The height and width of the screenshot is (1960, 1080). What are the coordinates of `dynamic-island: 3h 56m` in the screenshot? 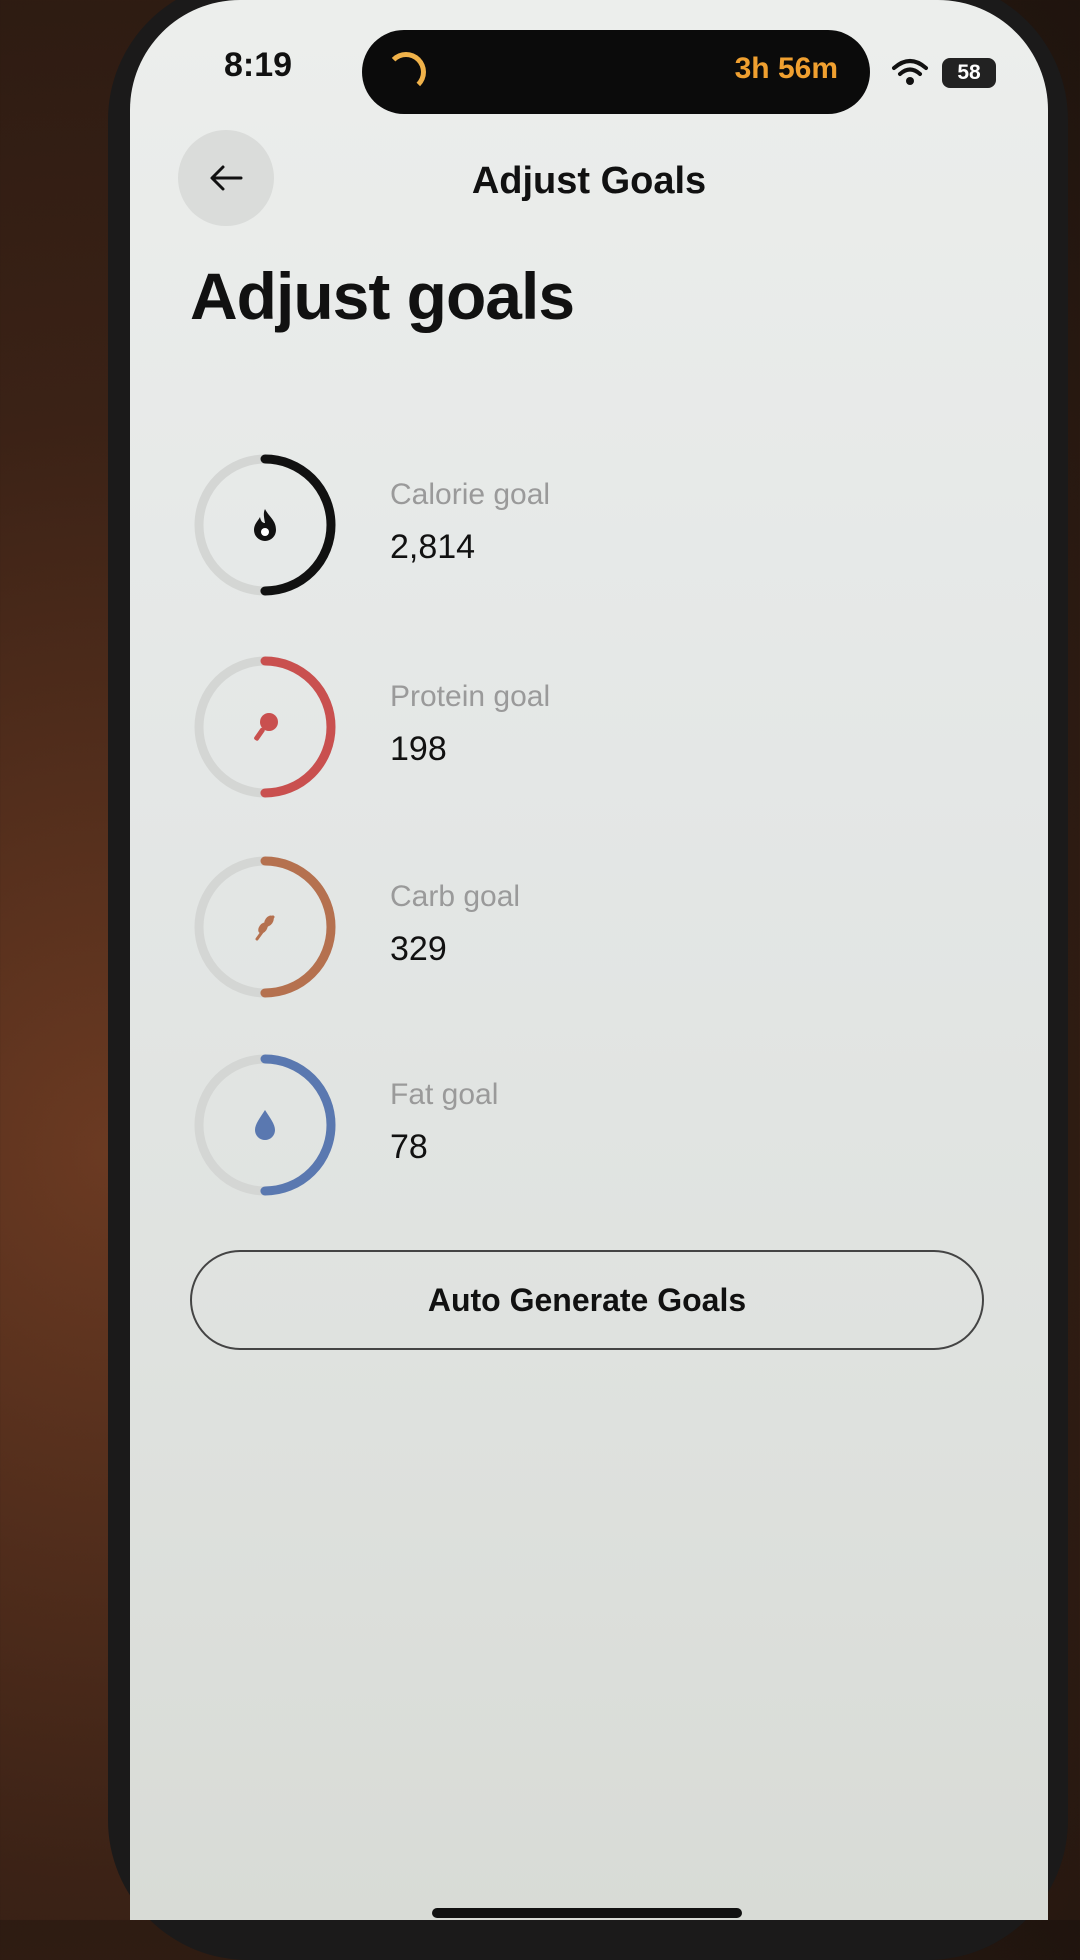 It's located at (616, 72).